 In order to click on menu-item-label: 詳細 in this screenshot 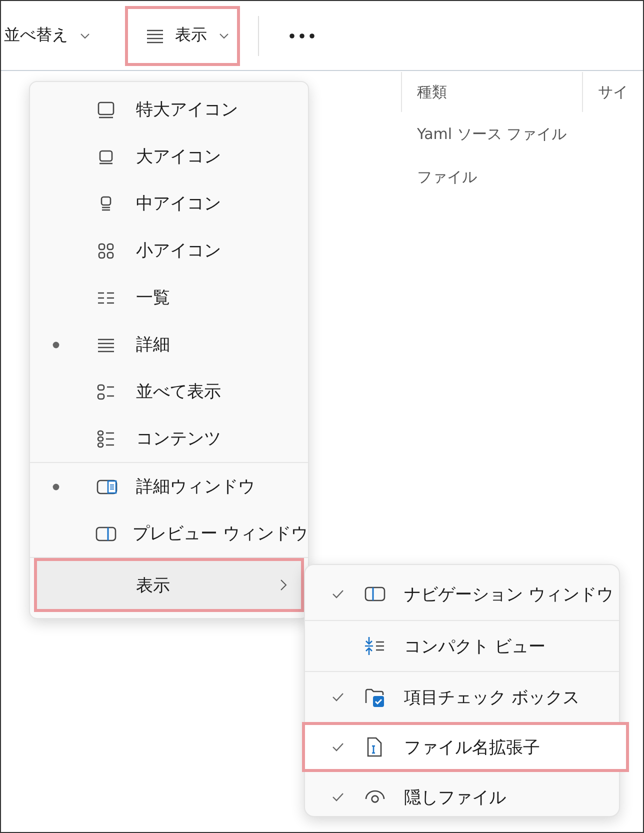, I will do `click(153, 345)`.